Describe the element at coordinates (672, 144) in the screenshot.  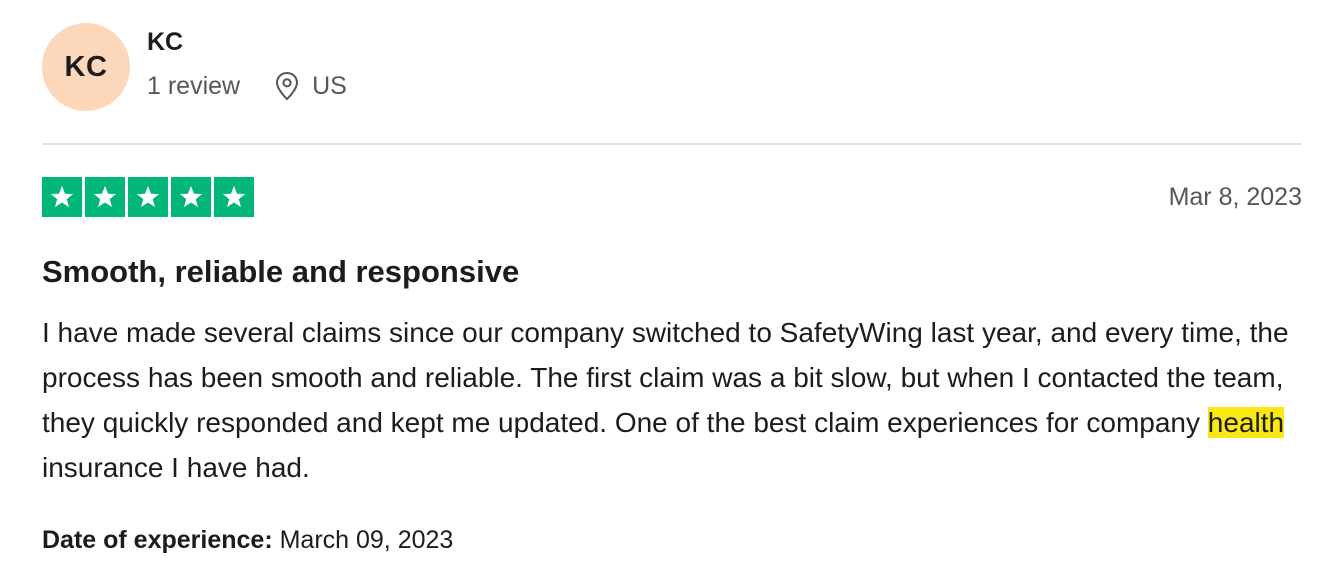
I see `divider` at that location.